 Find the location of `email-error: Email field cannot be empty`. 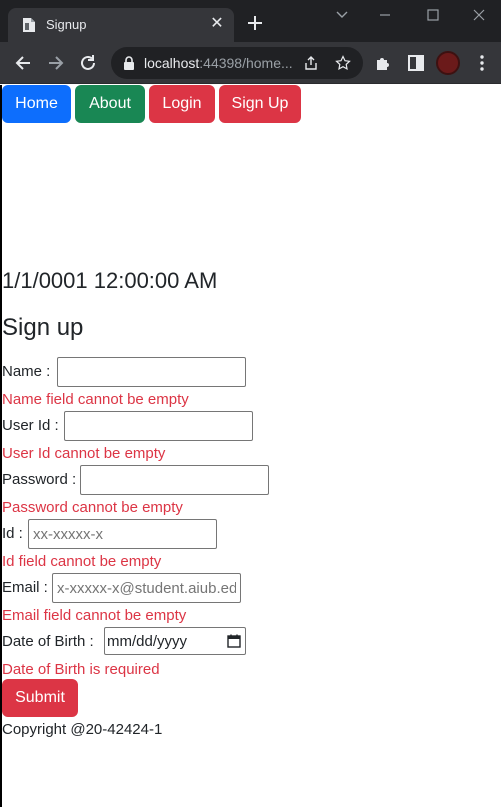

email-error: Email field cannot be empty is located at coordinates (94, 615).